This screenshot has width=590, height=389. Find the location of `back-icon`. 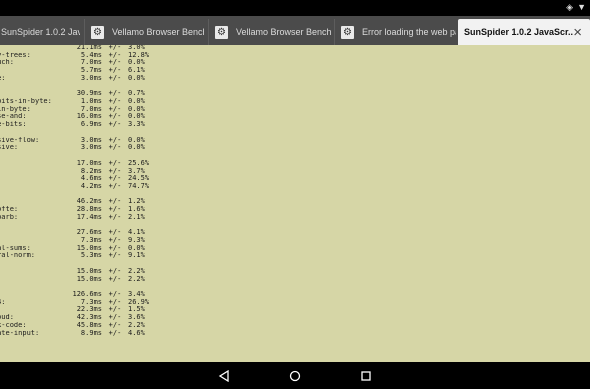

back-icon is located at coordinates (224, 376).